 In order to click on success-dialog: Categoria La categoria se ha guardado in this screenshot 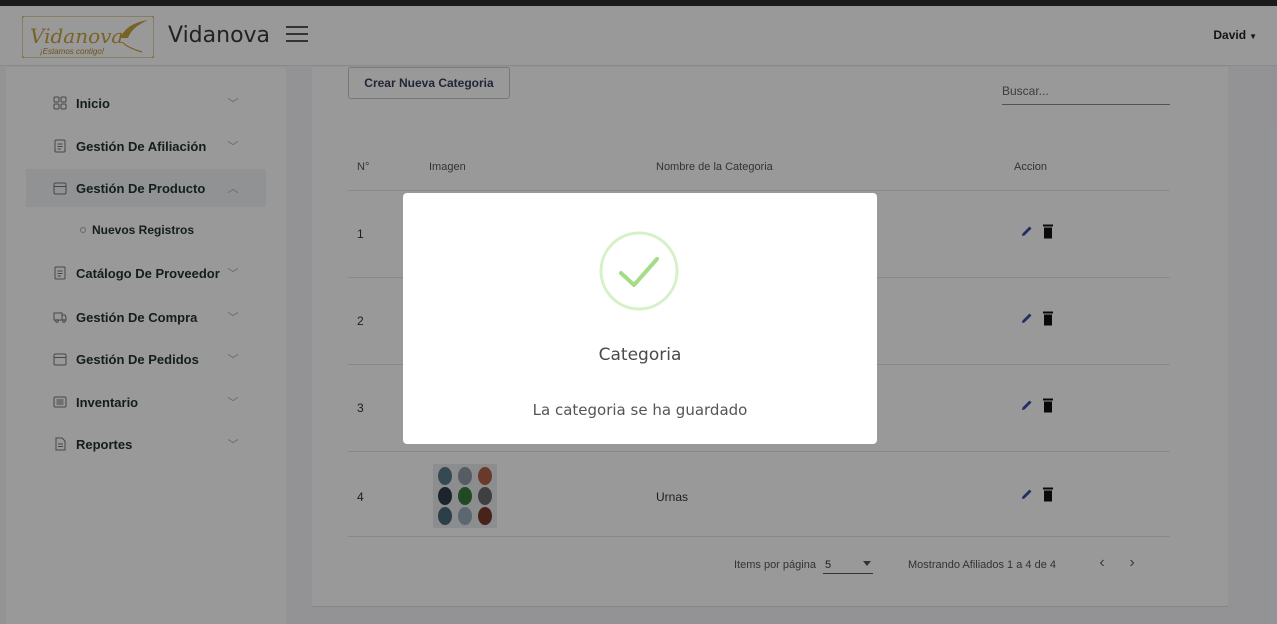, I will do `click(640, 318)`.